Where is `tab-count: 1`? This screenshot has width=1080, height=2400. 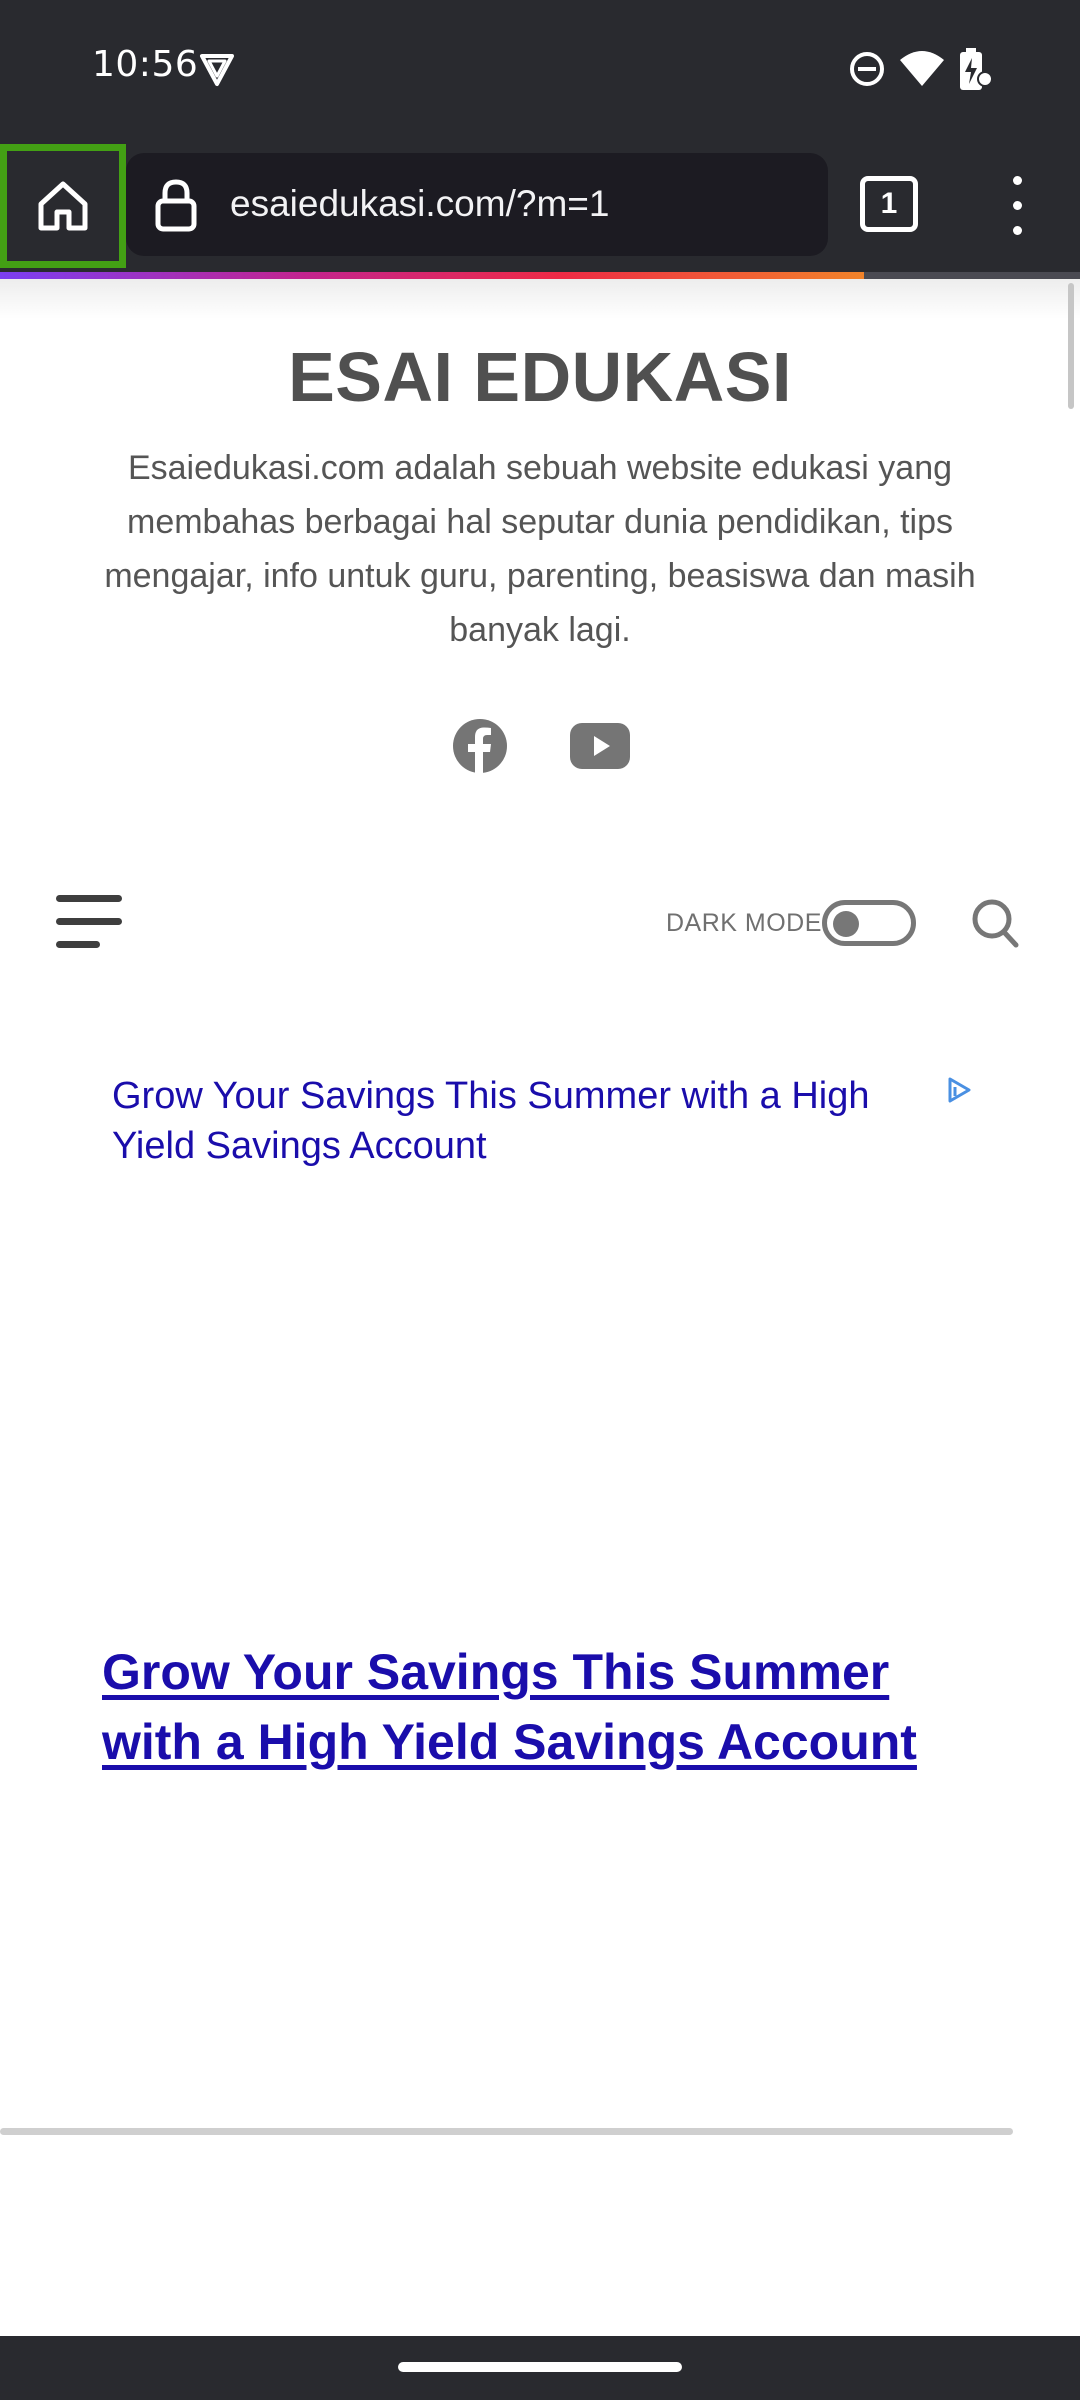
tab-count: 1 is located at coordinates (889, 203).